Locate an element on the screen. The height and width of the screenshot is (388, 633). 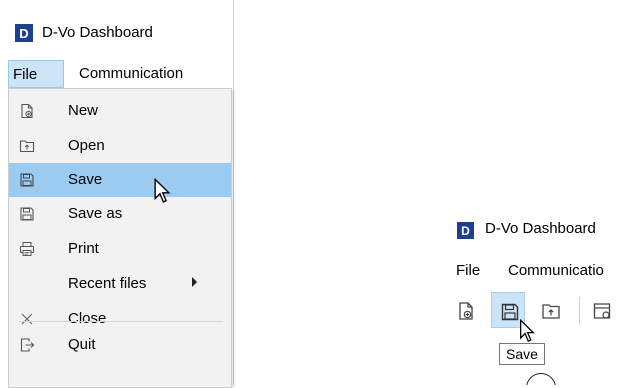
menu-separator is located at coordinates (121, 321).